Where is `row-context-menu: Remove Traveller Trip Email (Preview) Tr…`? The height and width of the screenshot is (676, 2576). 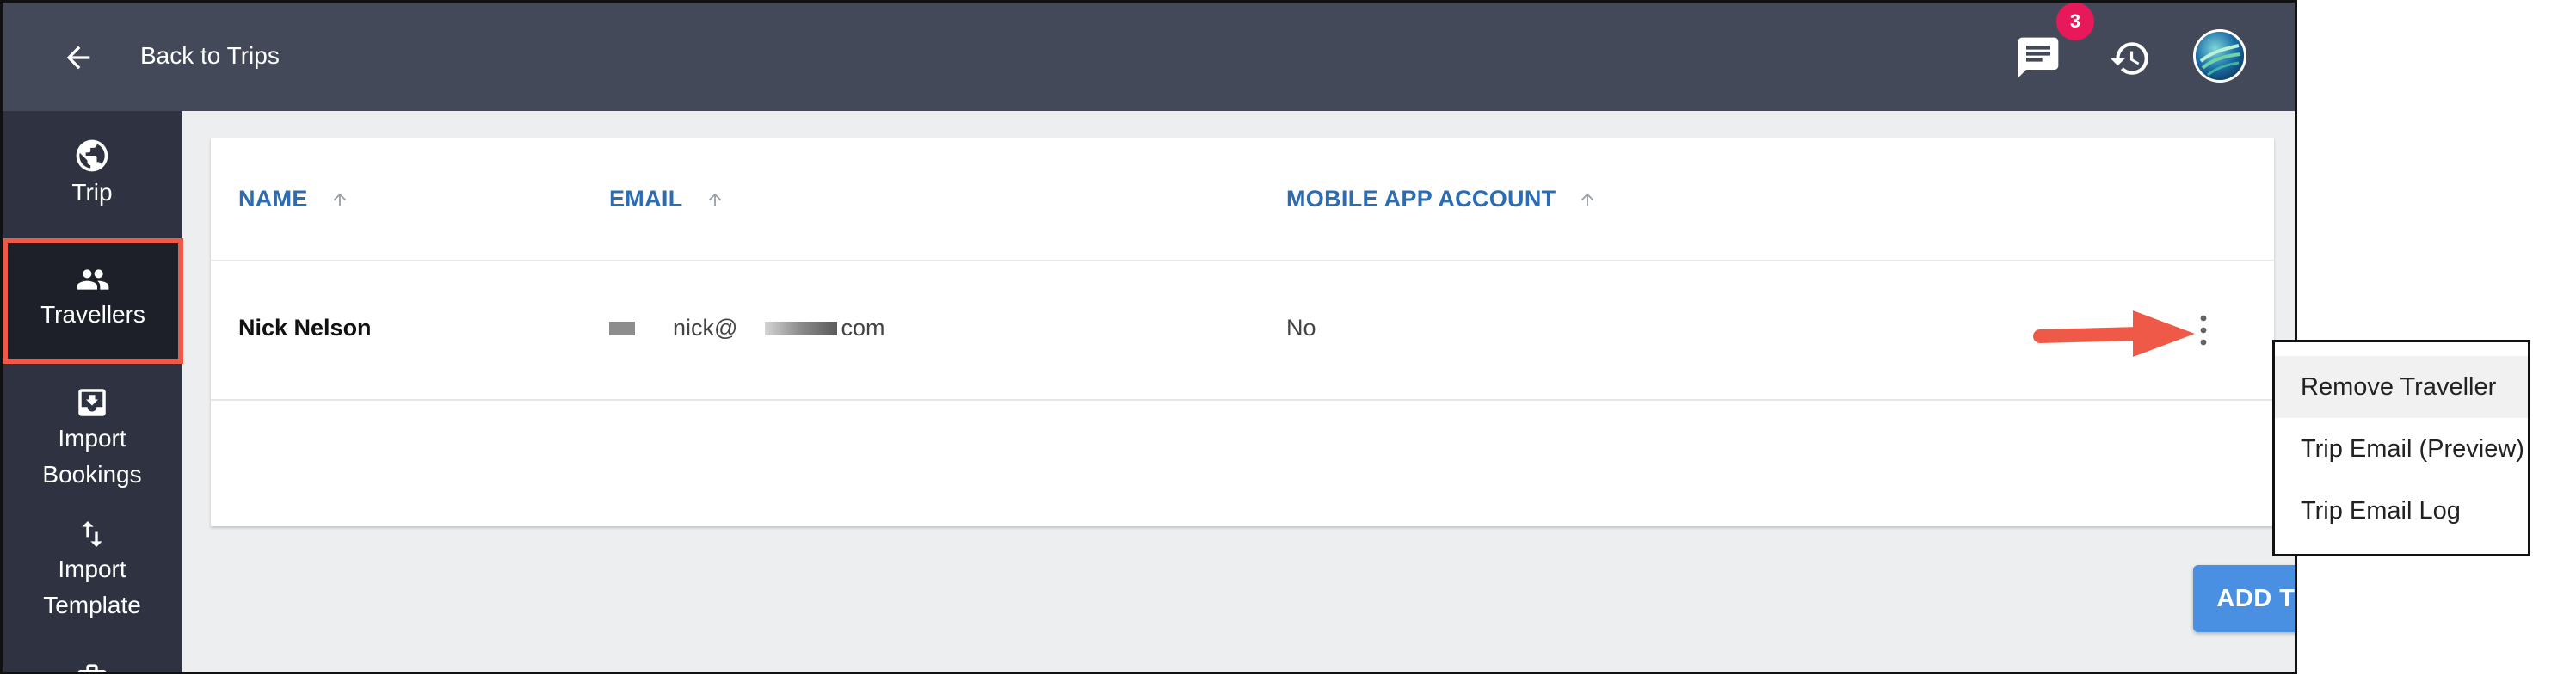 row-context-menu: Remove Traveller Trip Email (Preview) Tr… is located at coordinates (2401, 448).